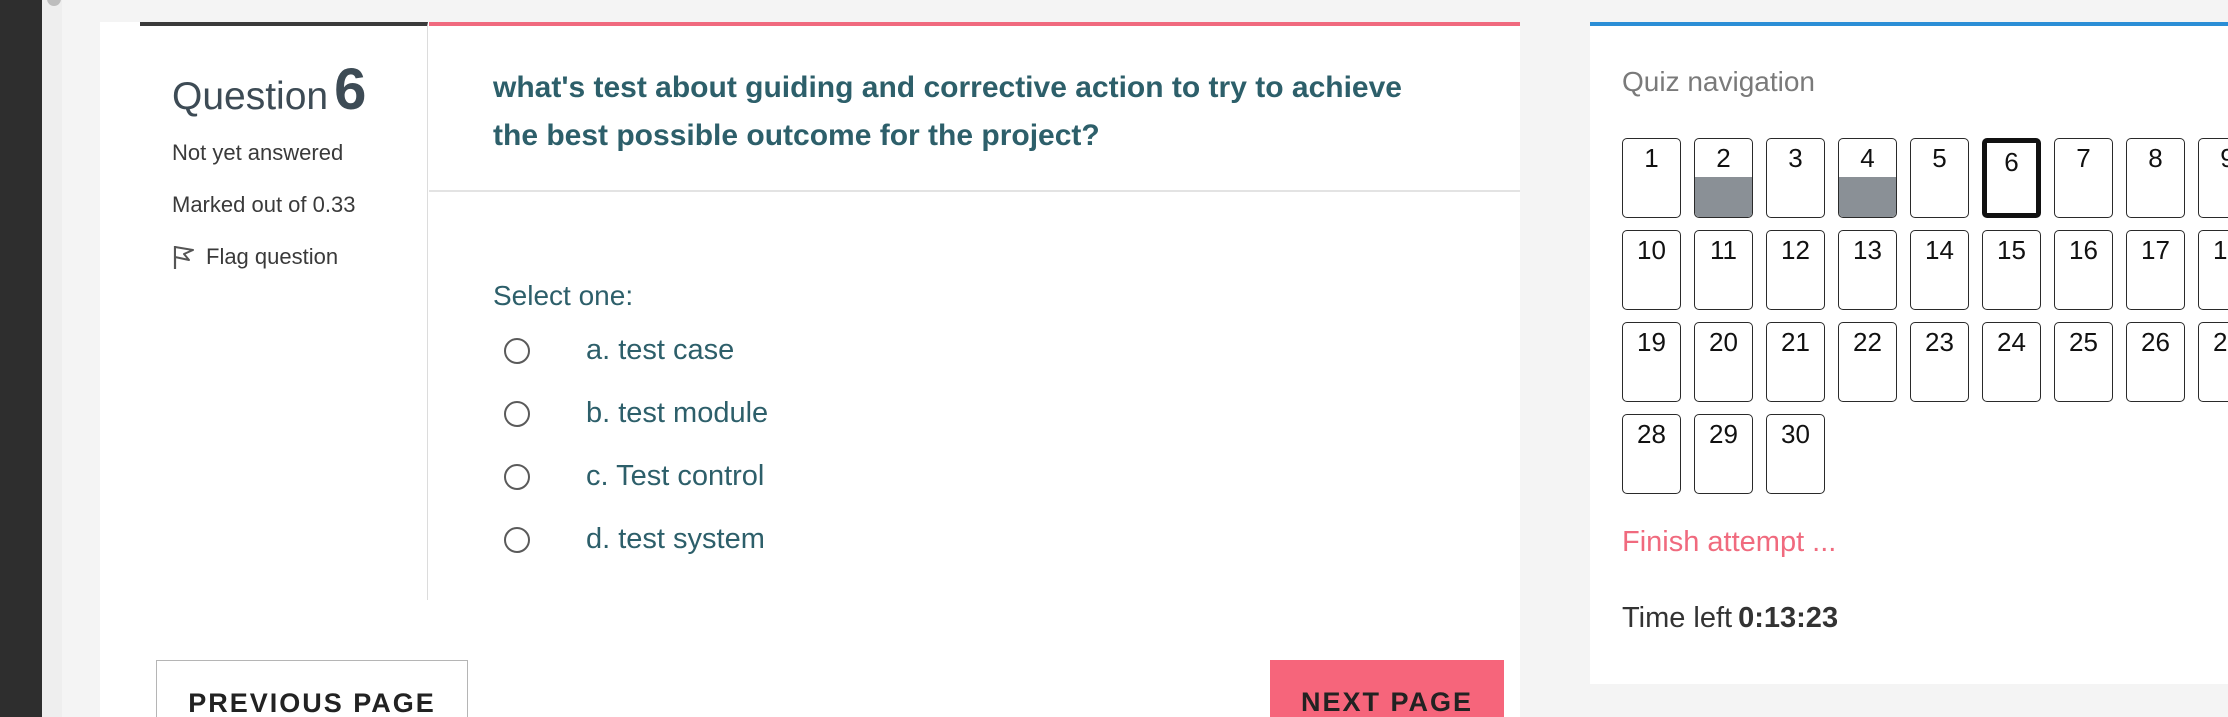 The width and height of the screenshot is (2228, 717). Describe the element at coordinates (2220, 342) in the screenshot. I see `quiz-nav-button-label: 27` at that location.